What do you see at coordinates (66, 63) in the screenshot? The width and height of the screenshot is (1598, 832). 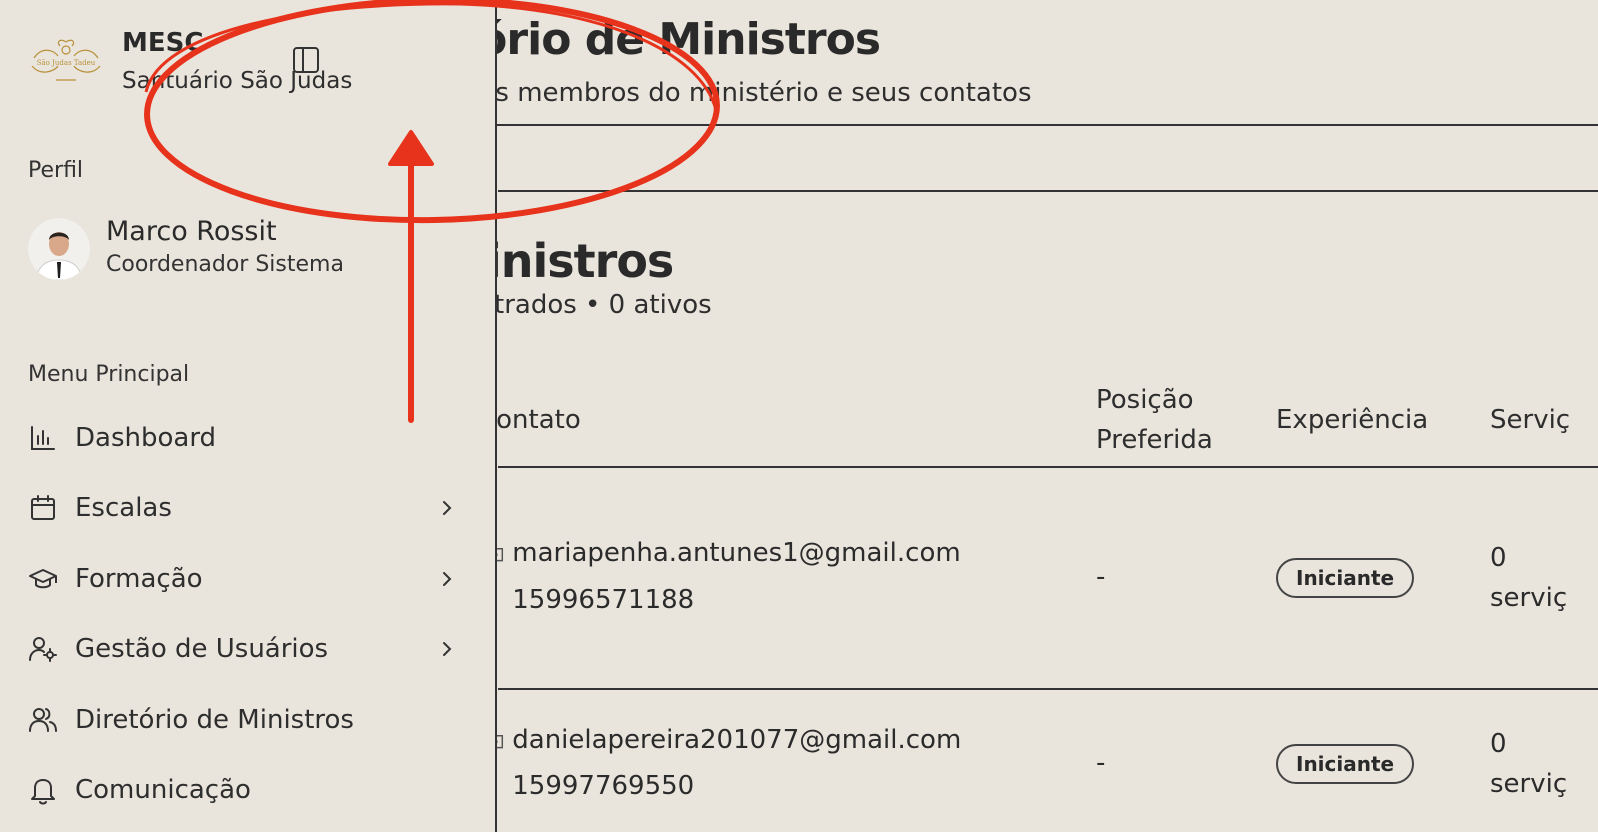 I see `logo-lettering: São Judas Tadeu` at bounding box center [66, 63].